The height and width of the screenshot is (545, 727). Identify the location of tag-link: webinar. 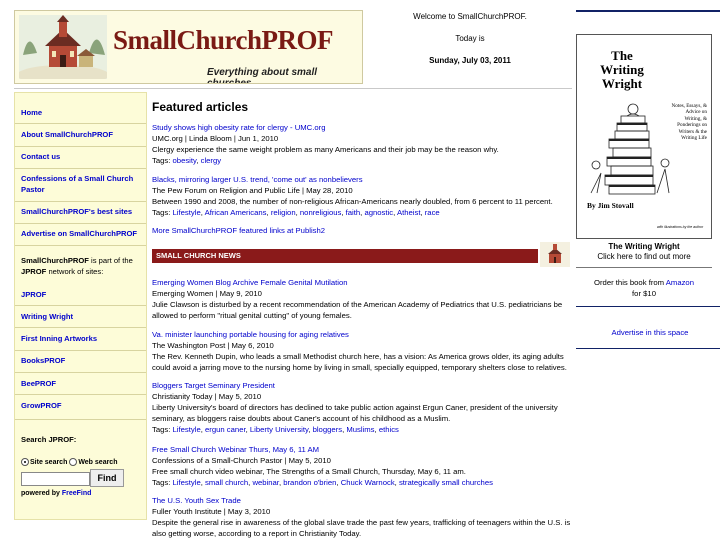
(265, 482).